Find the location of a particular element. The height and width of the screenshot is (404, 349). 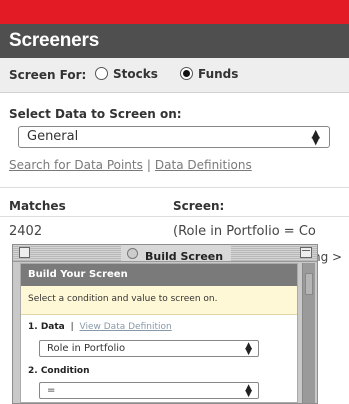

window-title-area: Build Screen is located at coordinates (176, 254).